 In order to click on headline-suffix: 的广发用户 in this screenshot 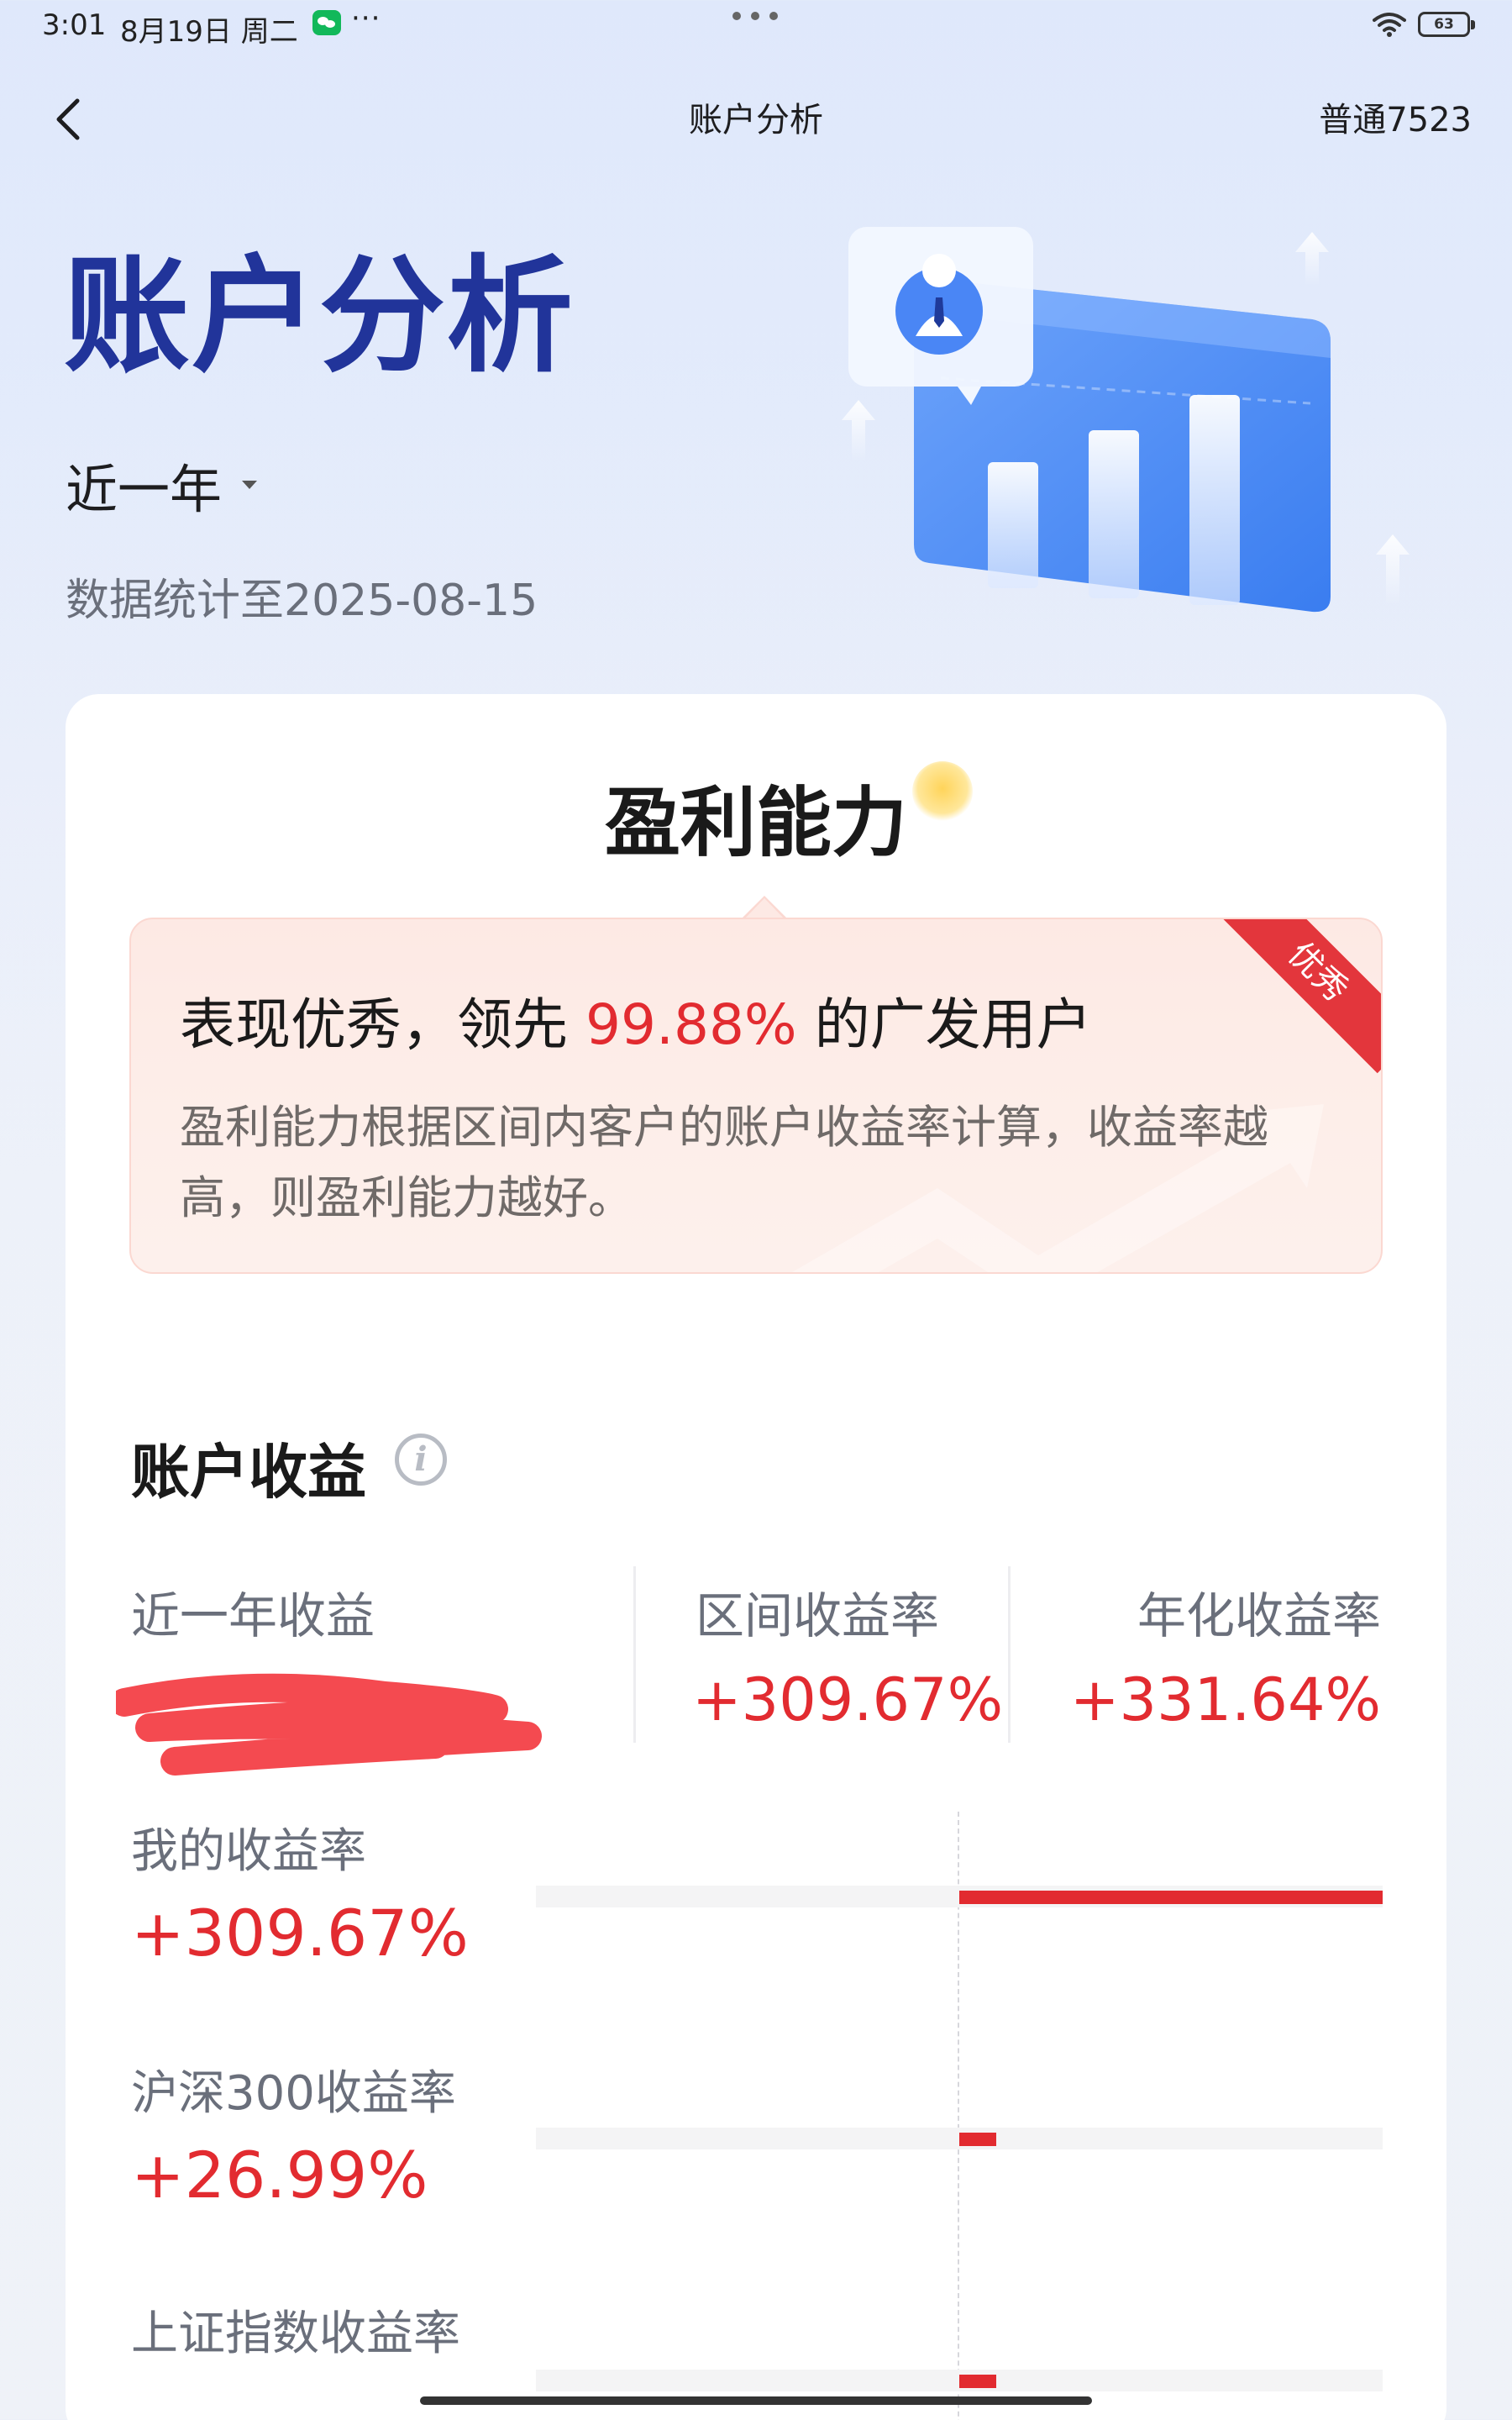, I will do `click(944, 1024)`.